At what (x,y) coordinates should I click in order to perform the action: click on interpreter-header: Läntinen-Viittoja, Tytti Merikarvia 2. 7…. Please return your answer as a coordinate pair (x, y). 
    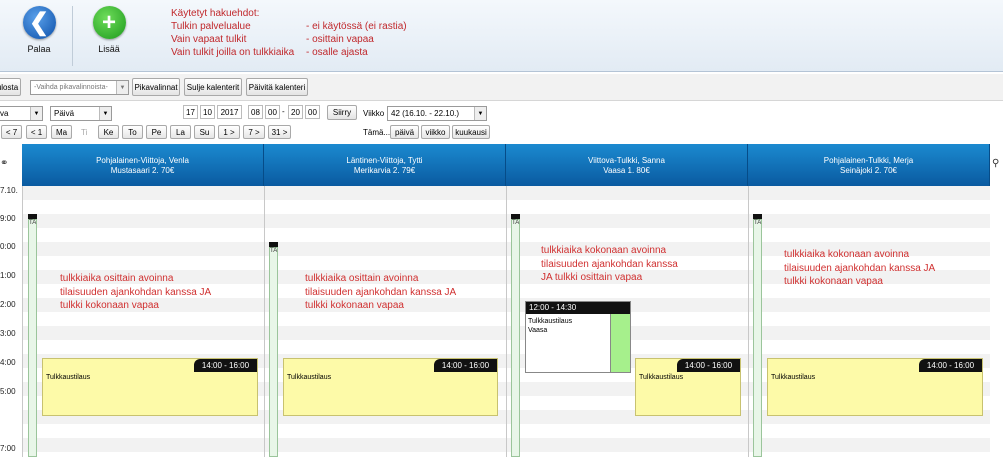
    Looking at the image, I should click on (385, 165).